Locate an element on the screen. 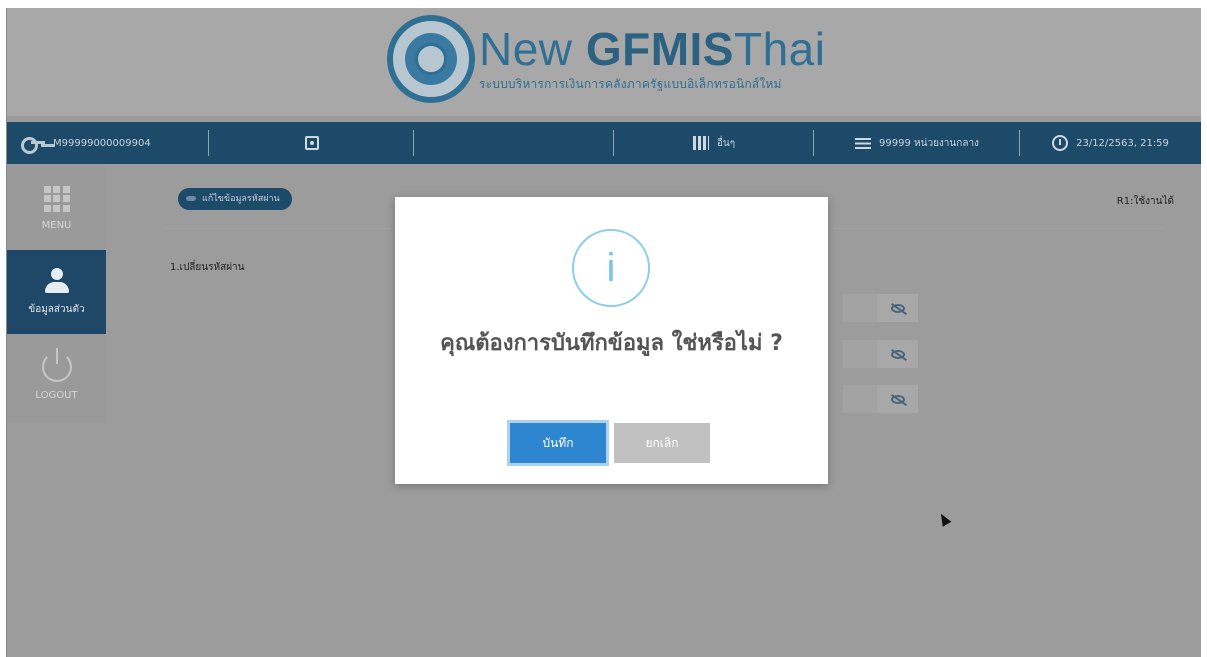 Image resolution: width=1207 pixels, height=657 pixels. cancel-button: ยกเลิก is located at coordinates (662, 443).